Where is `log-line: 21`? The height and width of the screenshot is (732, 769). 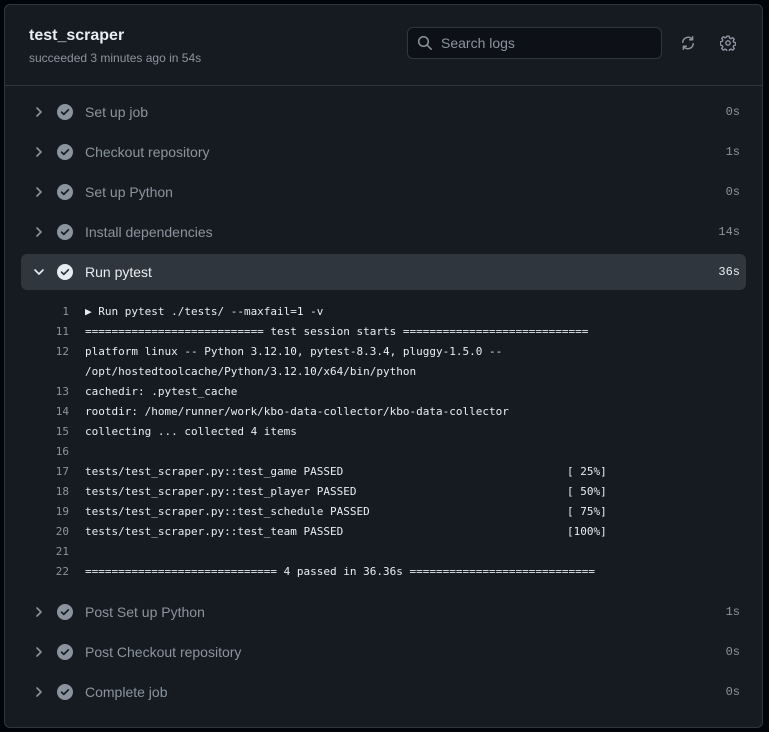
log-line: 21 is located at coordinates (383, 552).